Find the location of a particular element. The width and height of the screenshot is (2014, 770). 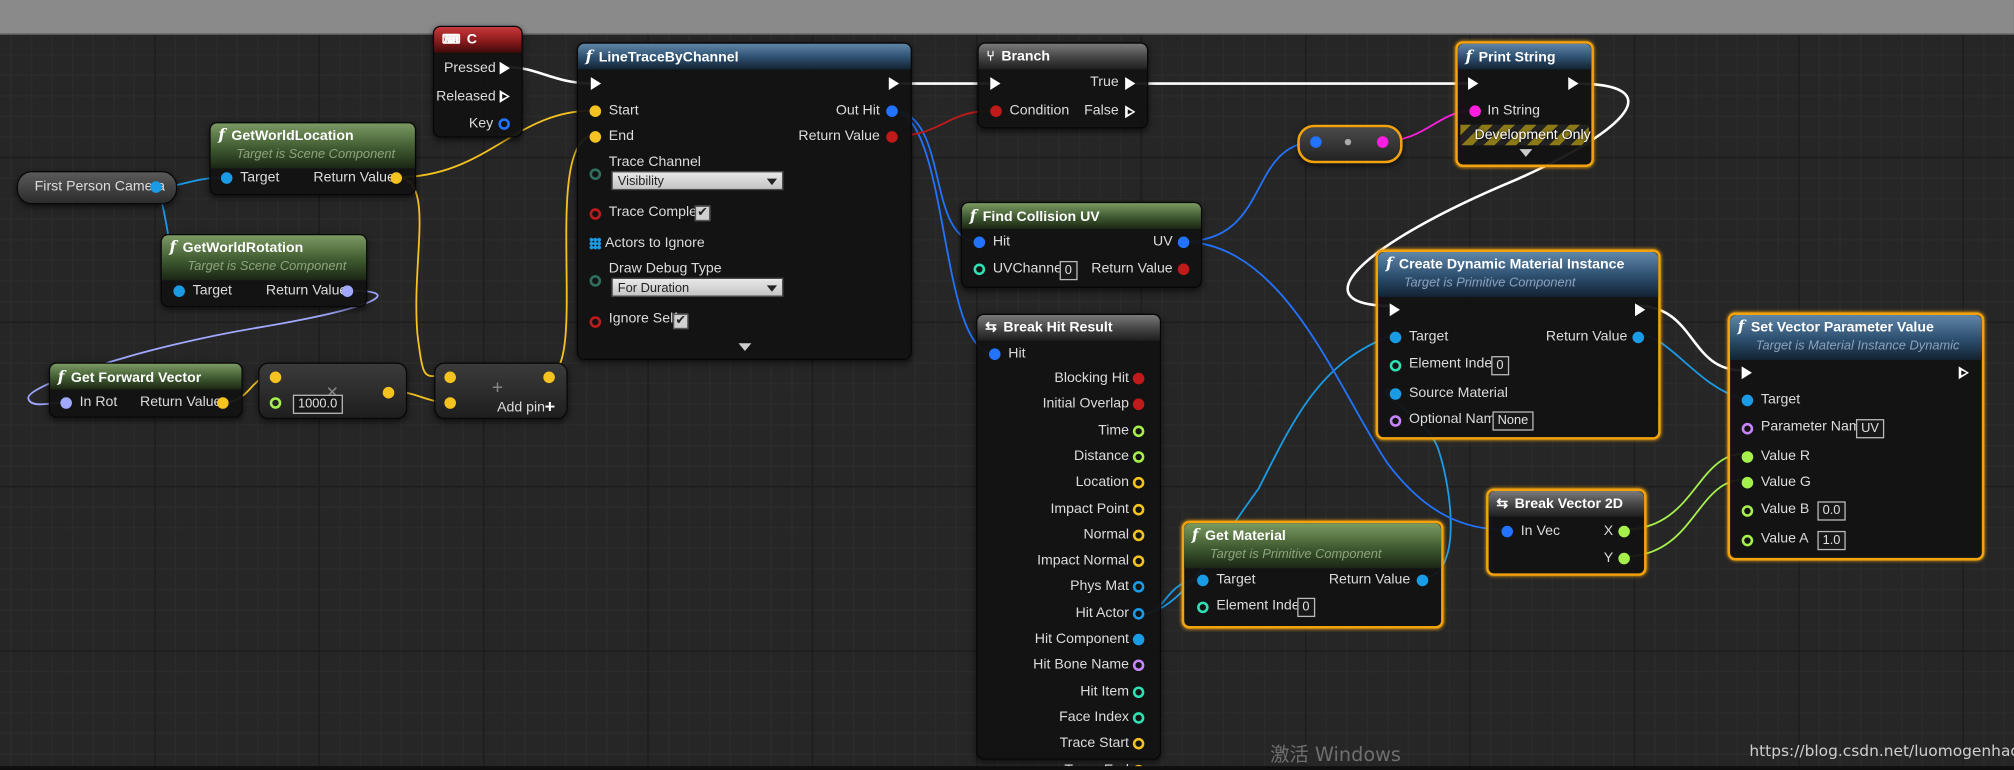

in-vec-pin is located at coordinates (1507, 531).